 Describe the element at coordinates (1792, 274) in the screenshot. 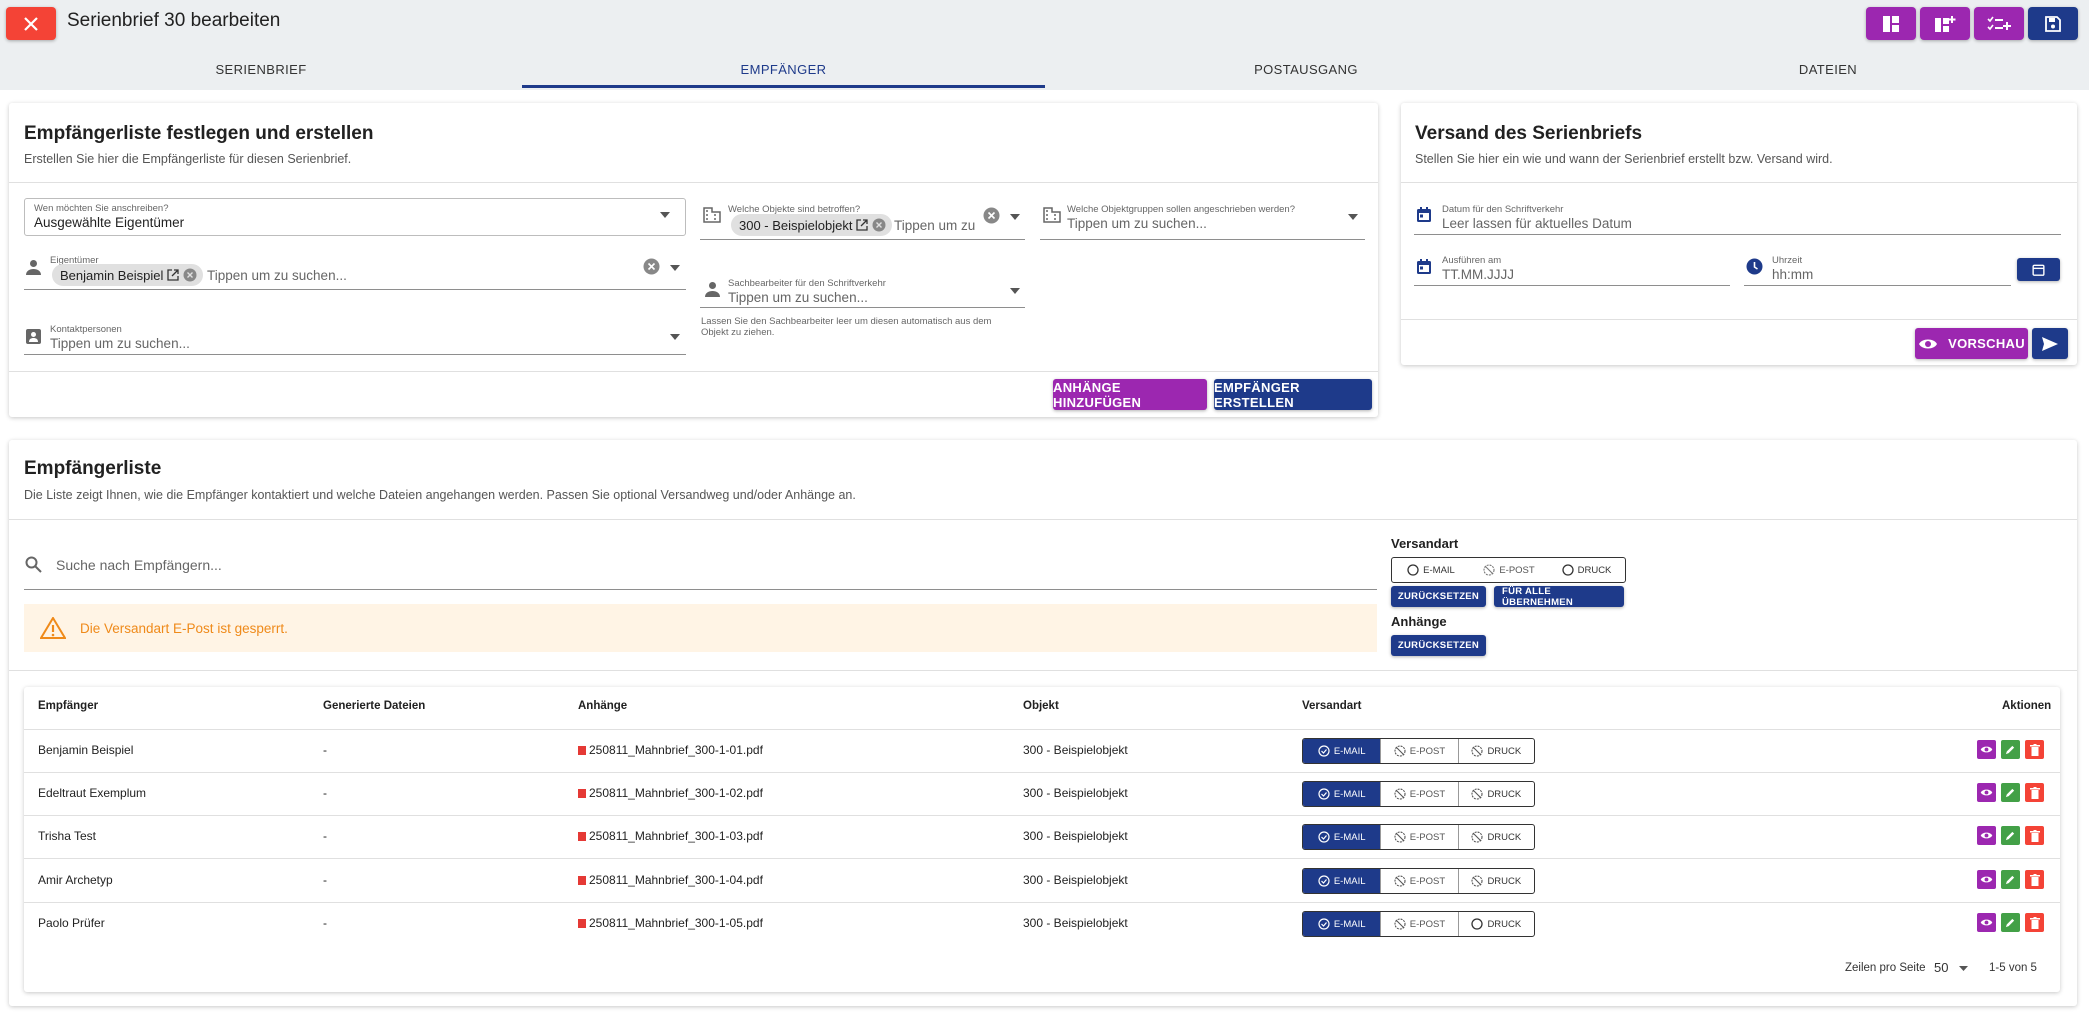

I see `time-input: hh:mm` at that location.